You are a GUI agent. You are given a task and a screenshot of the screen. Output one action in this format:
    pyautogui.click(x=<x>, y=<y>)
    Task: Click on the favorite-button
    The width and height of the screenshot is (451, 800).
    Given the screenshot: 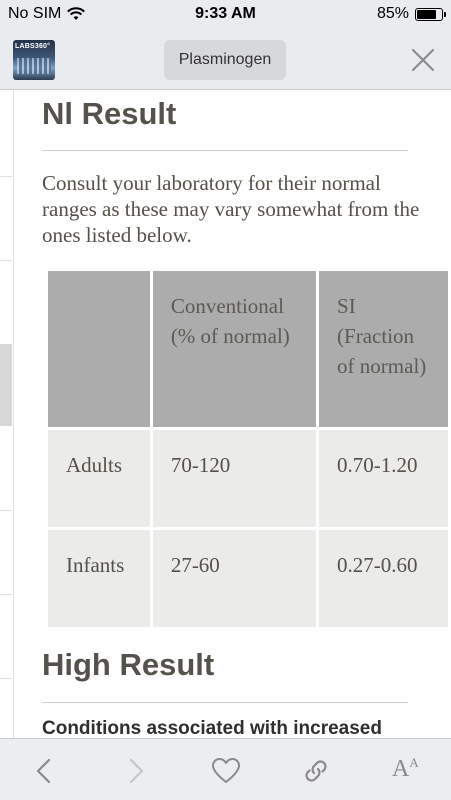 What is the action you would take?
    pyautogui.click(x=226, y=771)
    